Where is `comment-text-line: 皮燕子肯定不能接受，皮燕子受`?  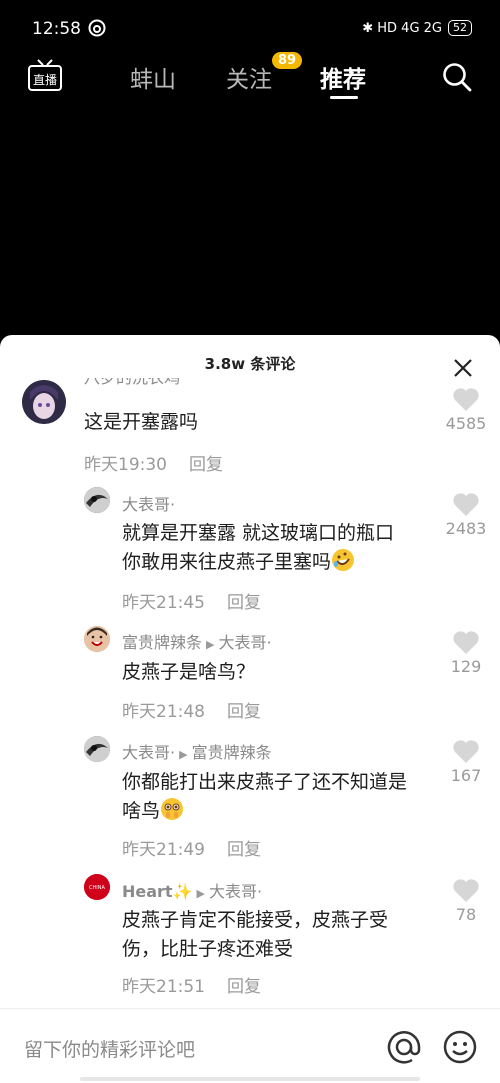 comment-text-line: 皮燕子肯定不能接受，皮燕子受 is located at coordinates (255, 920).